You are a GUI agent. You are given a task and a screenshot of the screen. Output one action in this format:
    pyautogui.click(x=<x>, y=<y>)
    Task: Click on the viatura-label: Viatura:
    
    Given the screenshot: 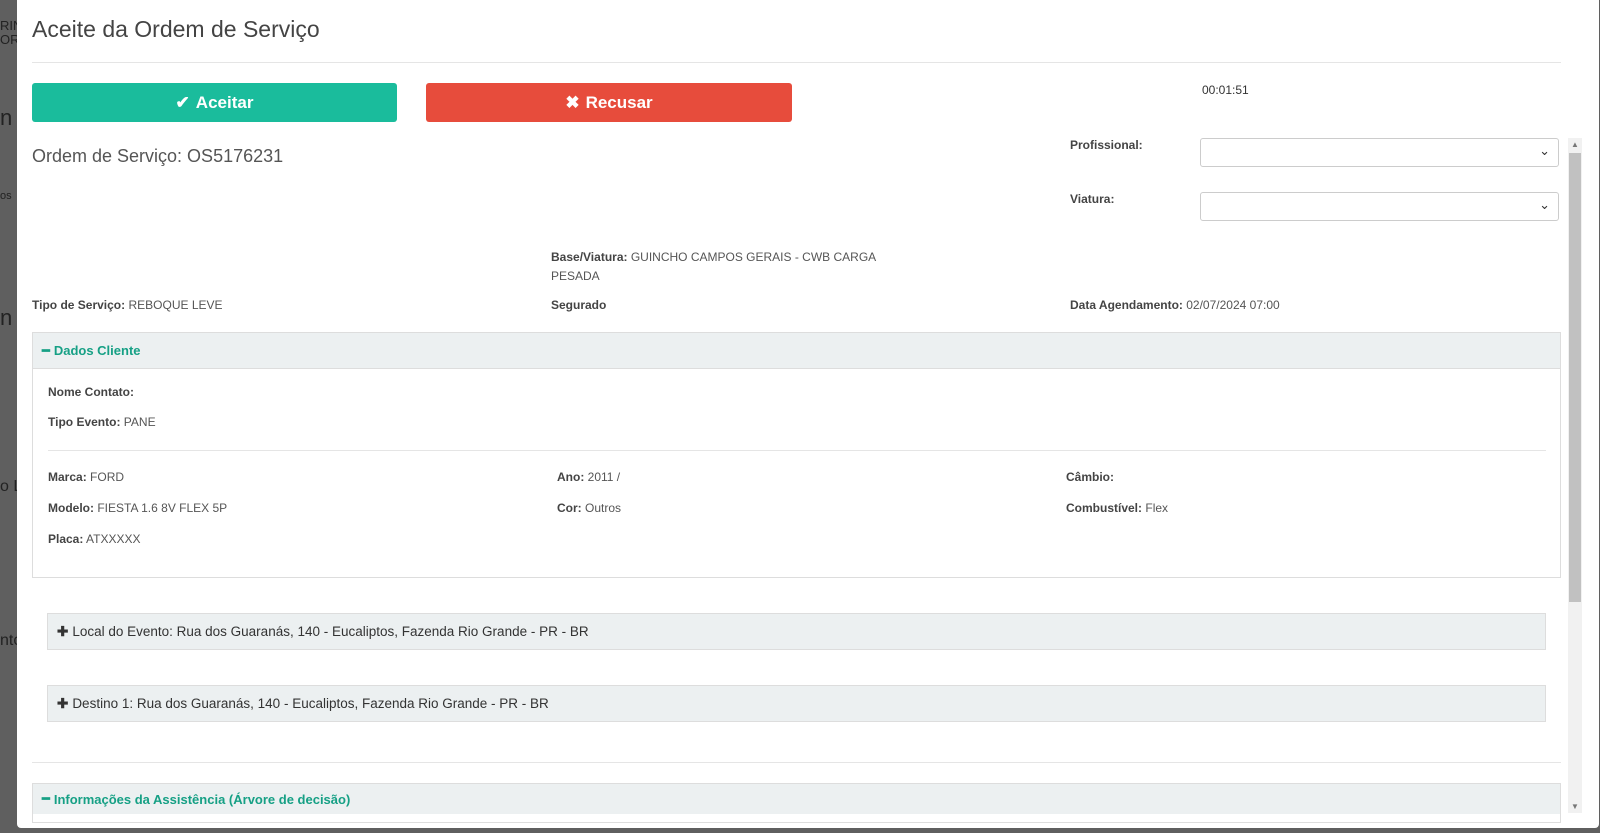 What is the action you would take?
    pyautogui.click(x=1092, y=199)
    